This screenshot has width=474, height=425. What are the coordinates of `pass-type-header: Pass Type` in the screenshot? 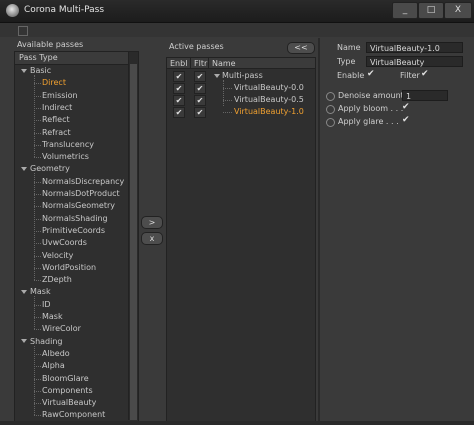 It's located at (73, 58).